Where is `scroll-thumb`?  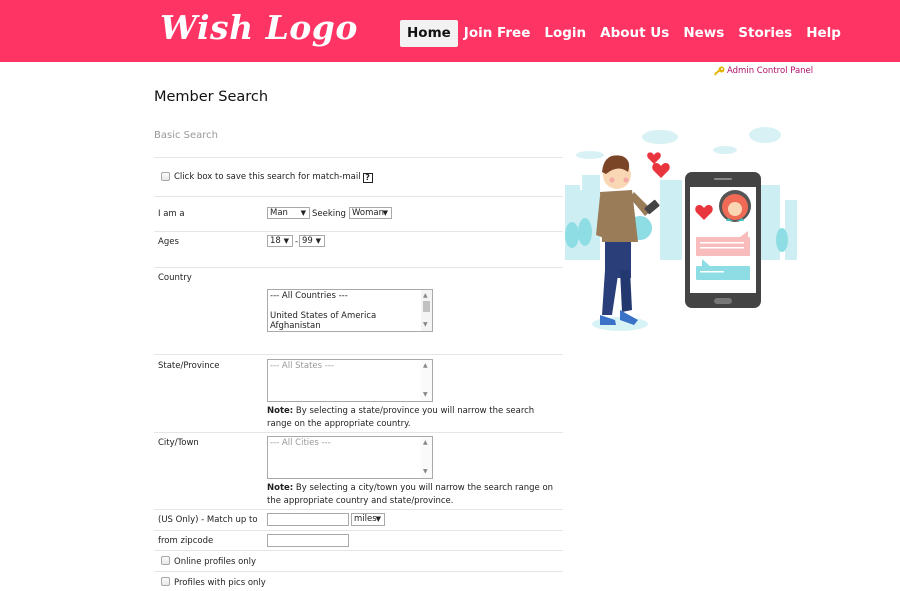
scroll-thumb is located at coordinates (426, 306).